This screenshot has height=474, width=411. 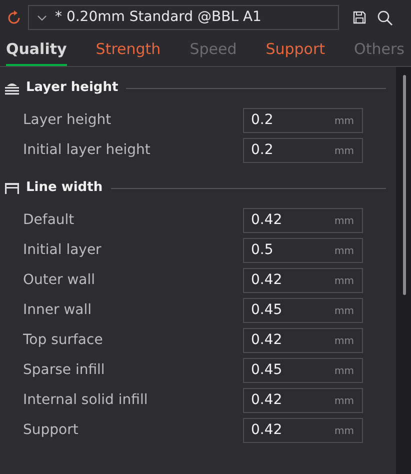 I want to click on setting-label: Inner wall, so click(x=58, y=310).